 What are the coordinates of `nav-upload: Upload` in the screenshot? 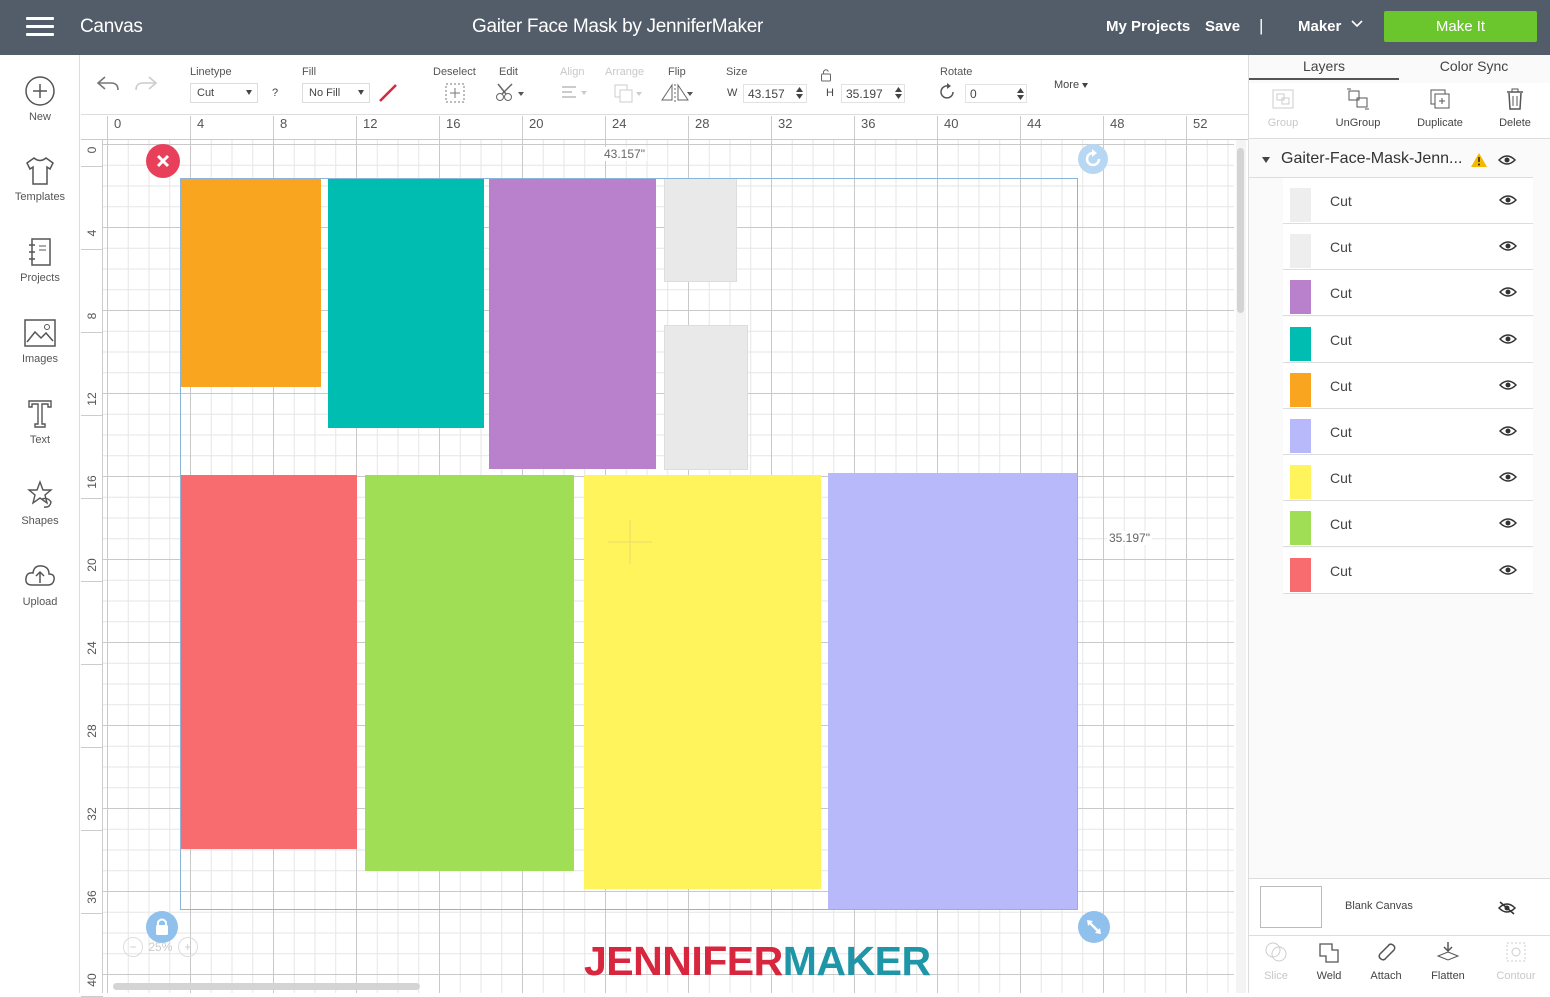 It's located at (40, 584).